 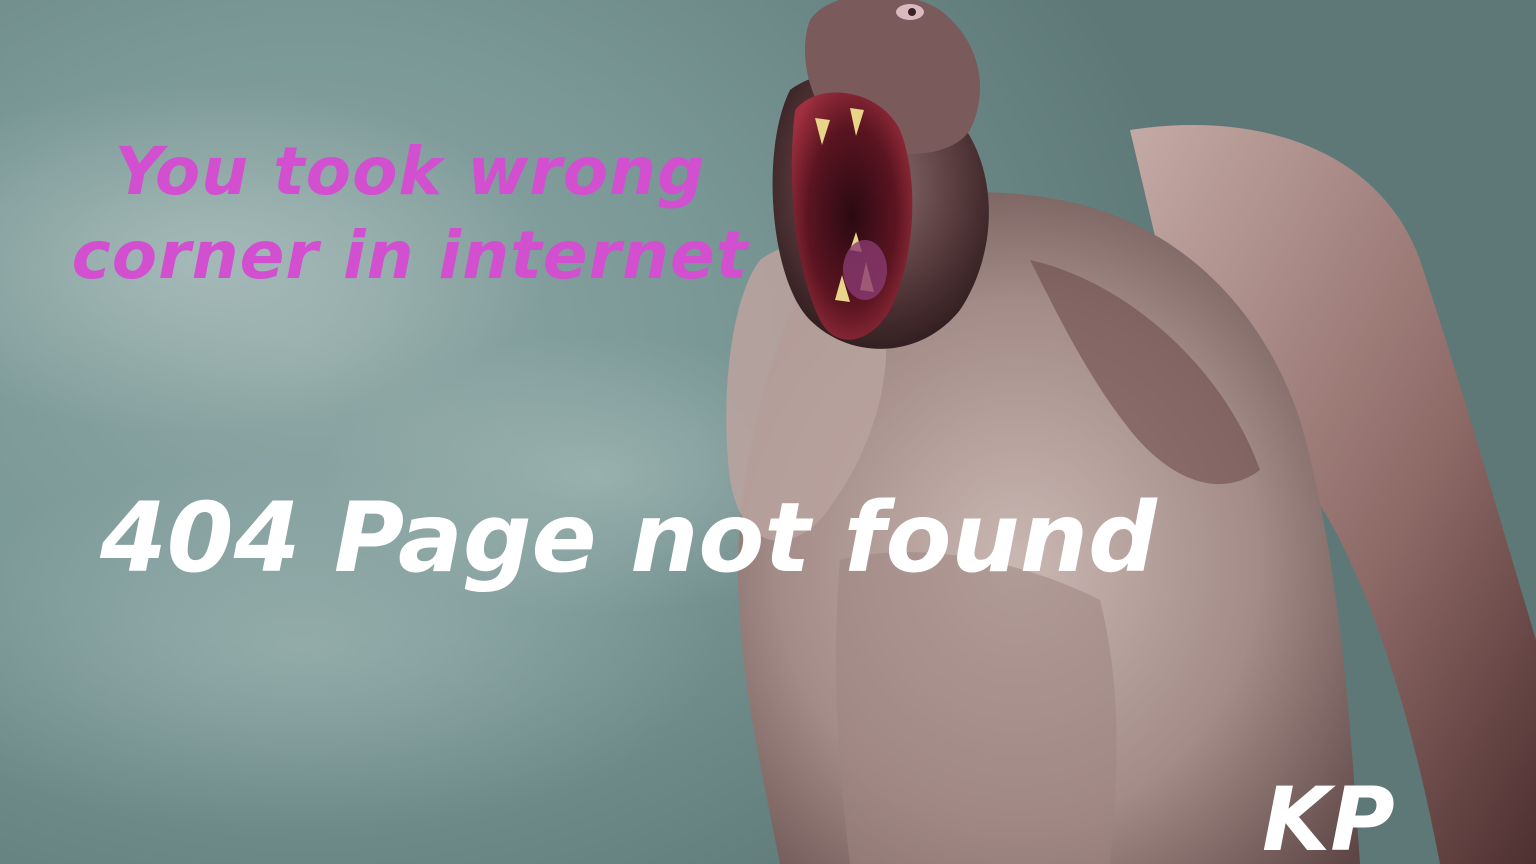 What do you see at coordinates (628, 538) in the screenshot?
I see `error-headline: 404 Page not found` at bounding box center [628, 538].